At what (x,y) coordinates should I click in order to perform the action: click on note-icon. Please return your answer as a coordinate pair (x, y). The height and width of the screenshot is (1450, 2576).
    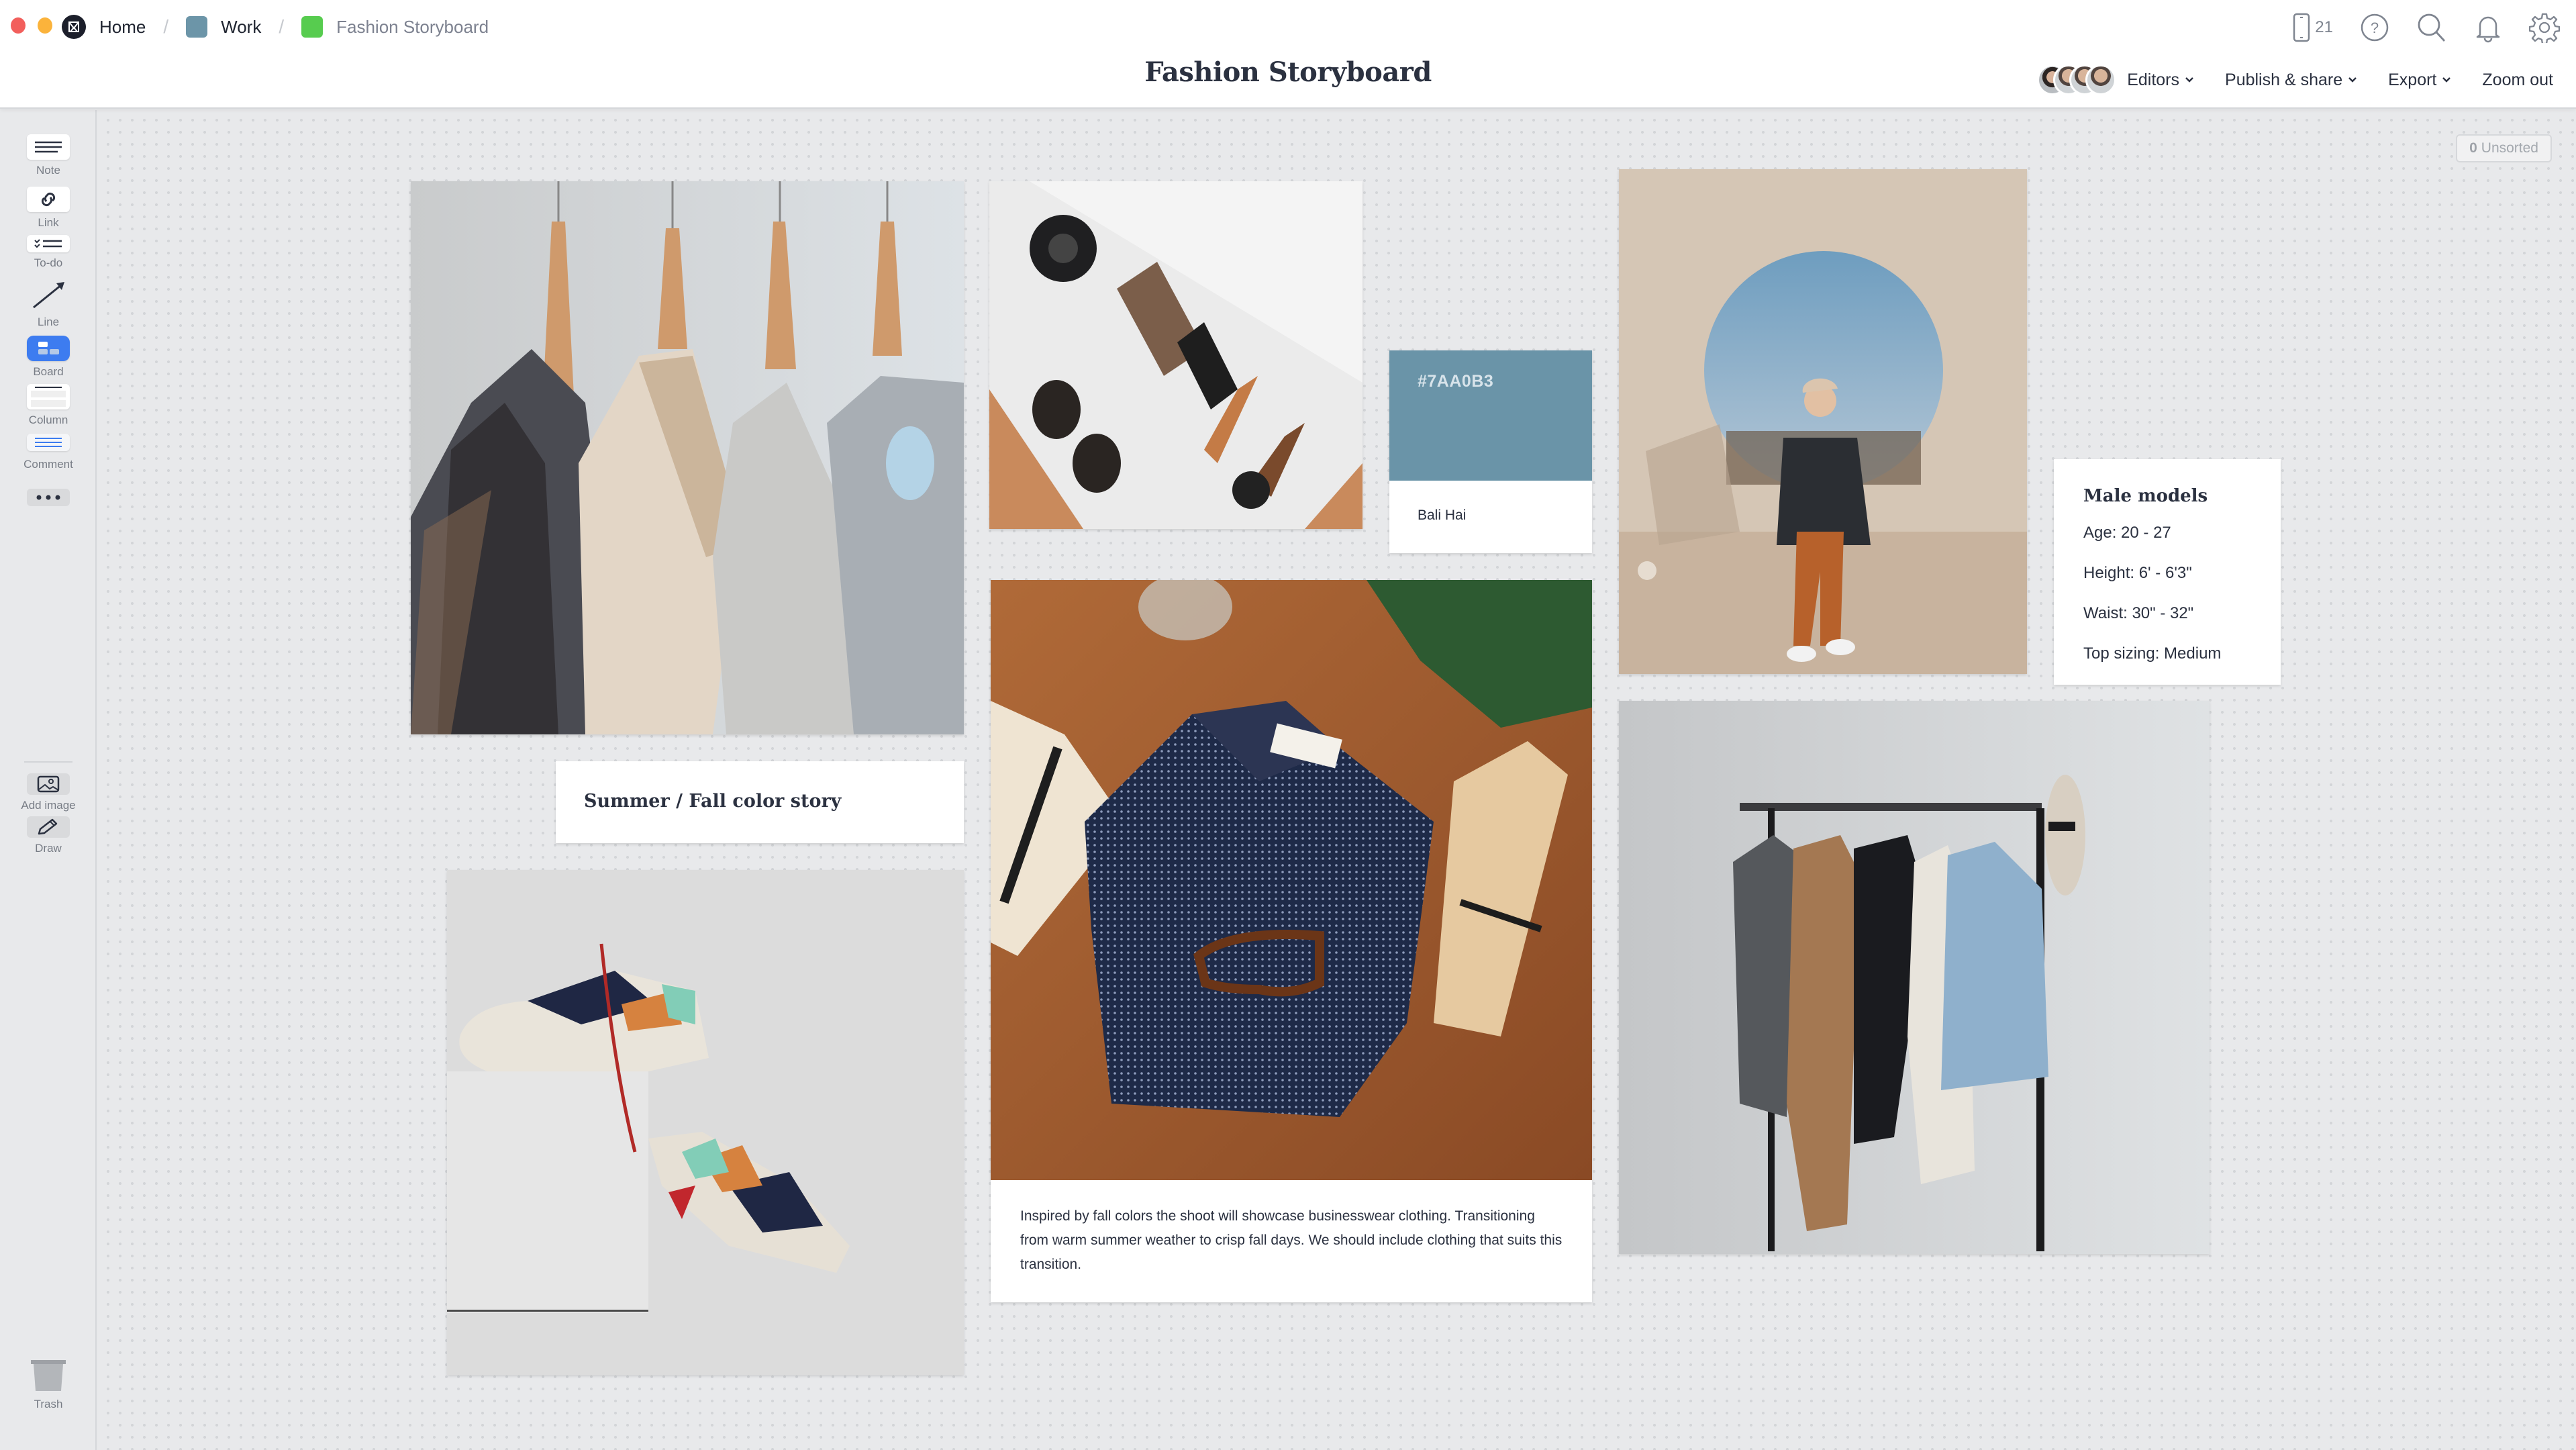
    Looking at the image, I should click on (48, 147).